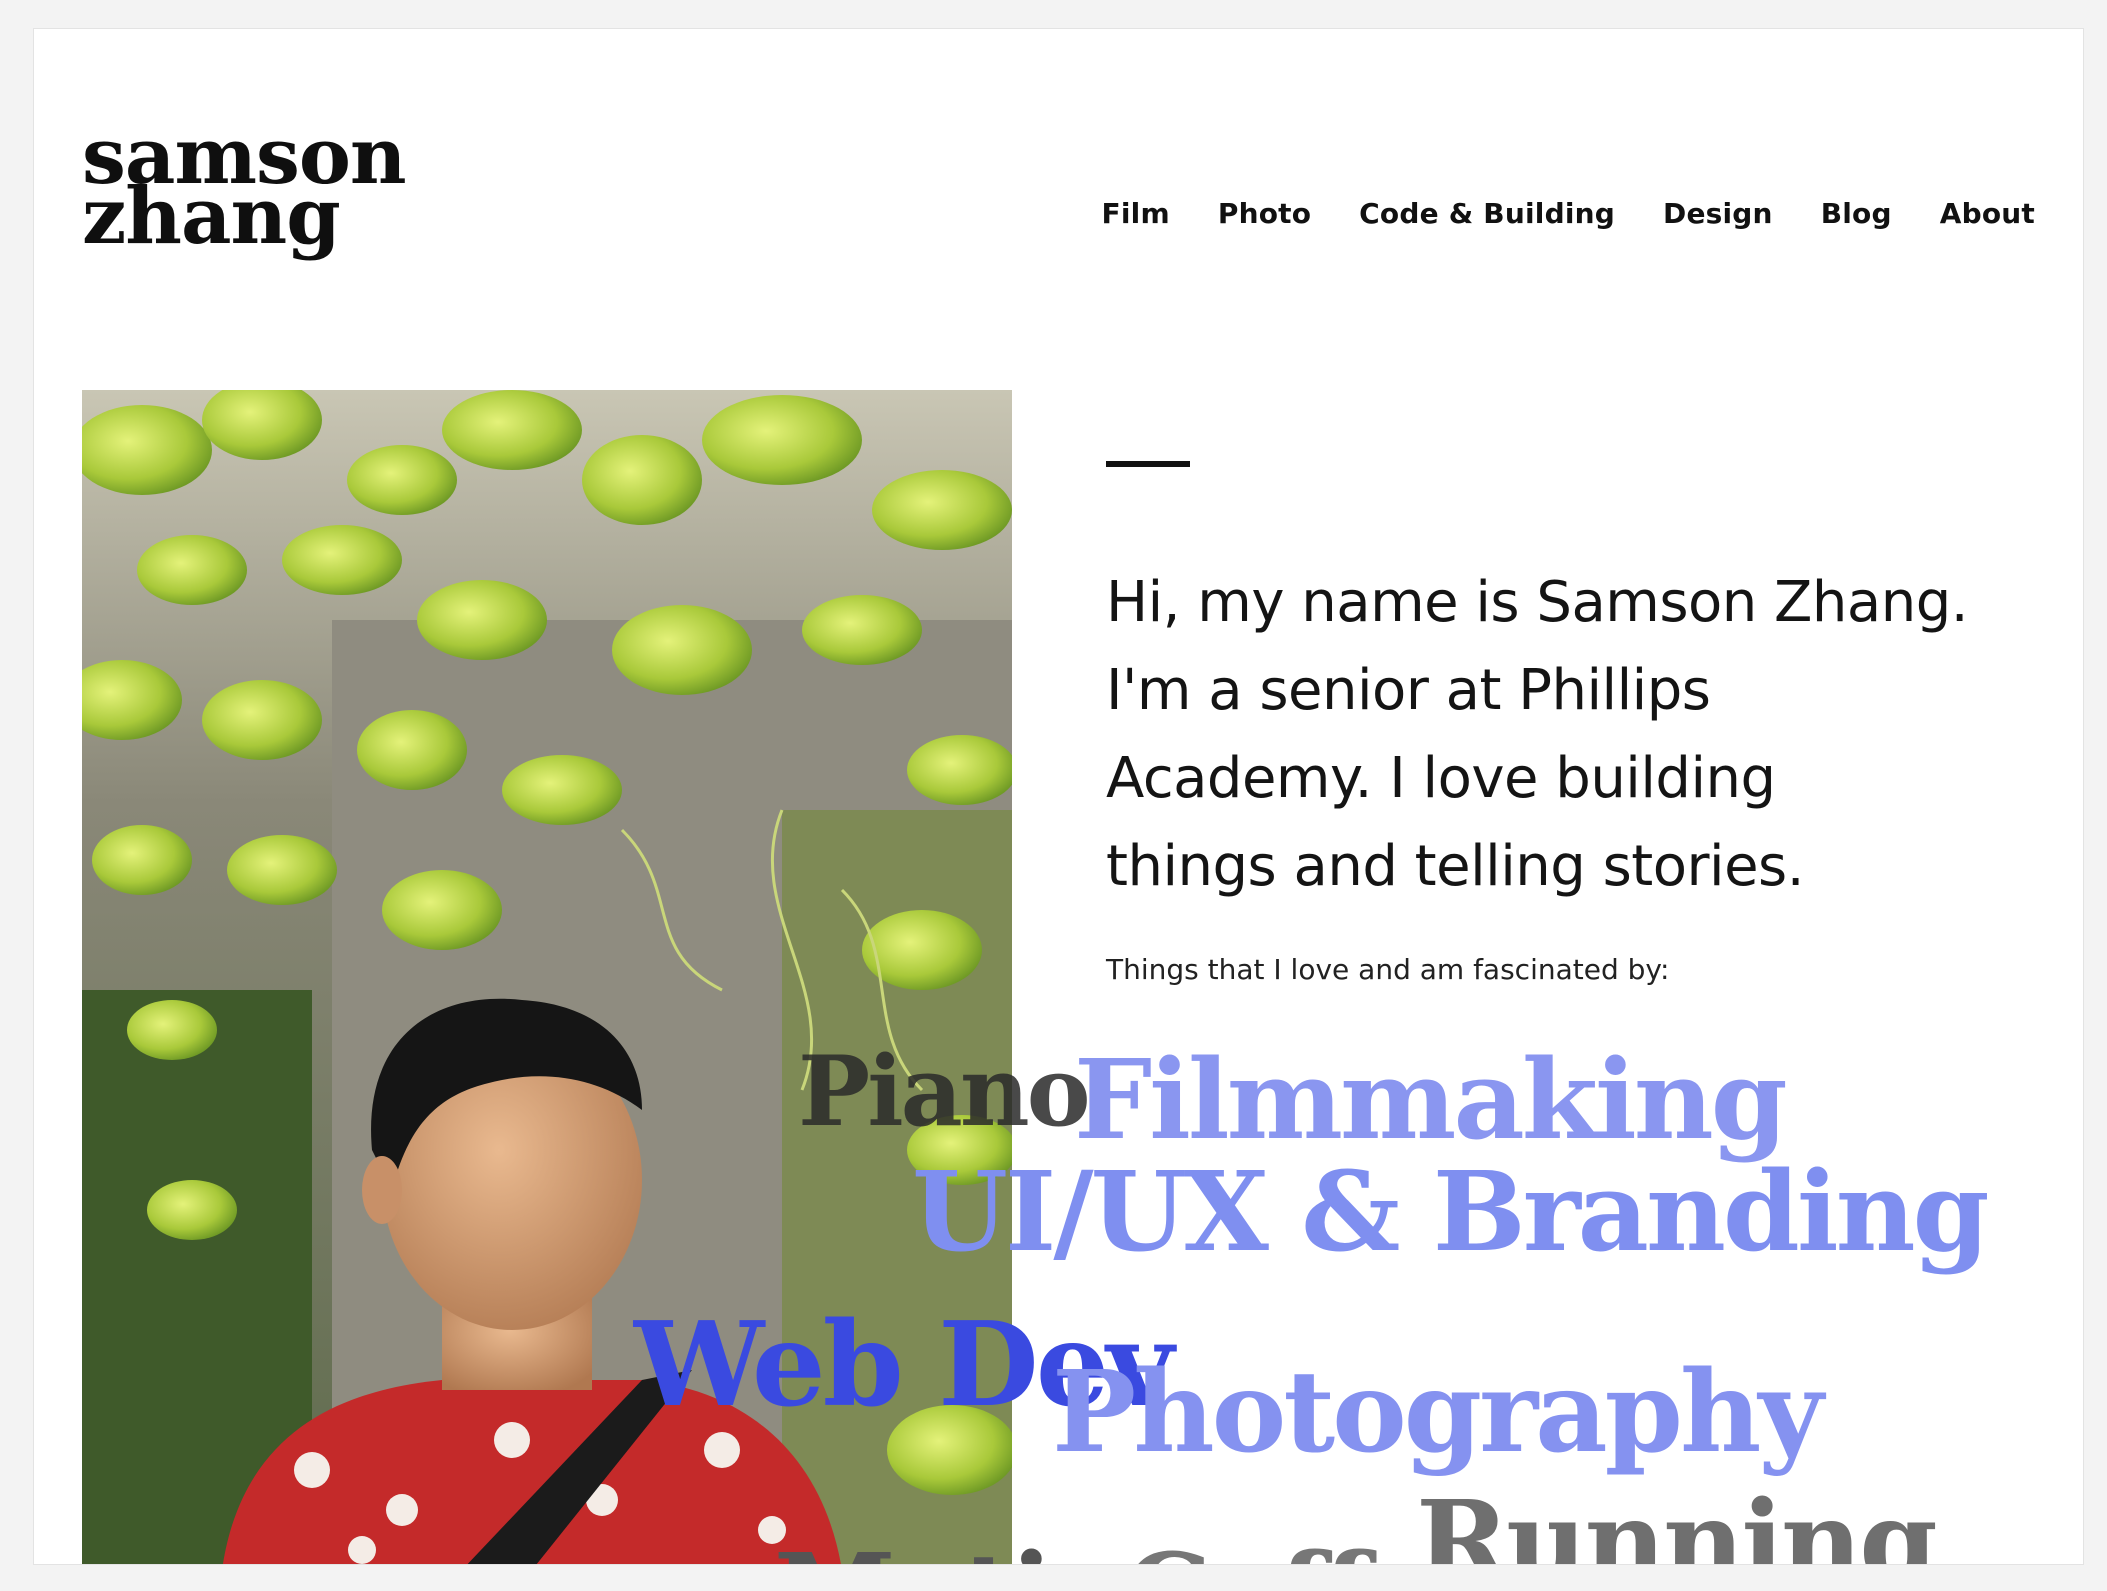 The image size is (2107, 1591). What do you see at coordinates (1856, 213) in the screenshot?
I see `nav-blog: Blog` at bounding box center [1856, 213].